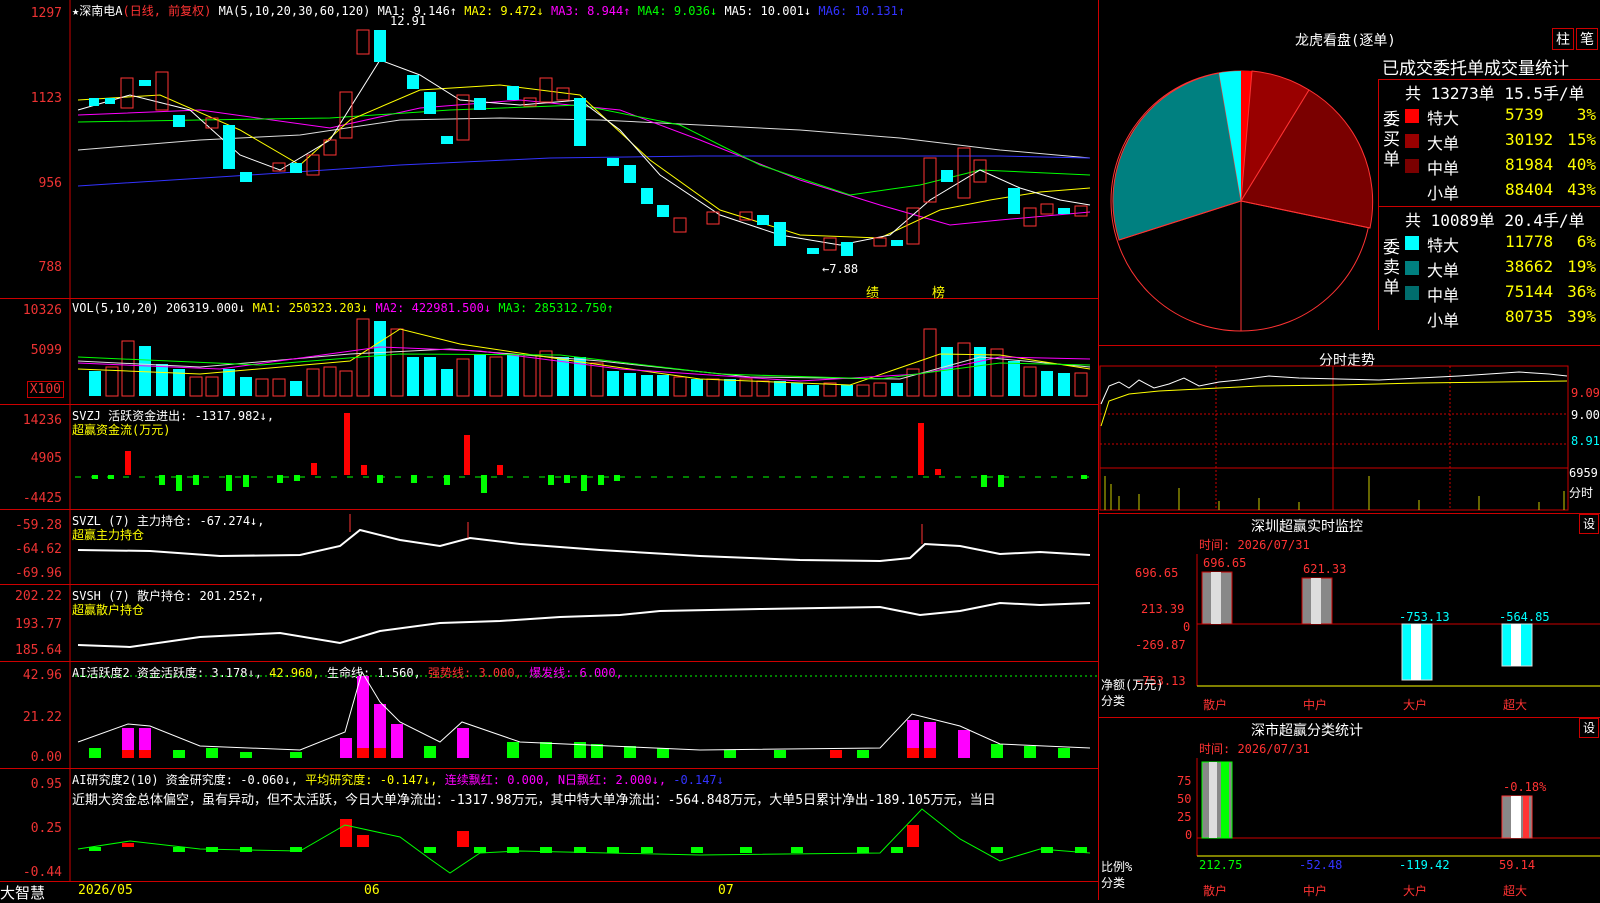 This screenshot has width=1600, height=903. What do you see at coordinates (1581, 316) in the screenshot?
I see `order-size-pct: 39%` at bounding box center [1581, 316].